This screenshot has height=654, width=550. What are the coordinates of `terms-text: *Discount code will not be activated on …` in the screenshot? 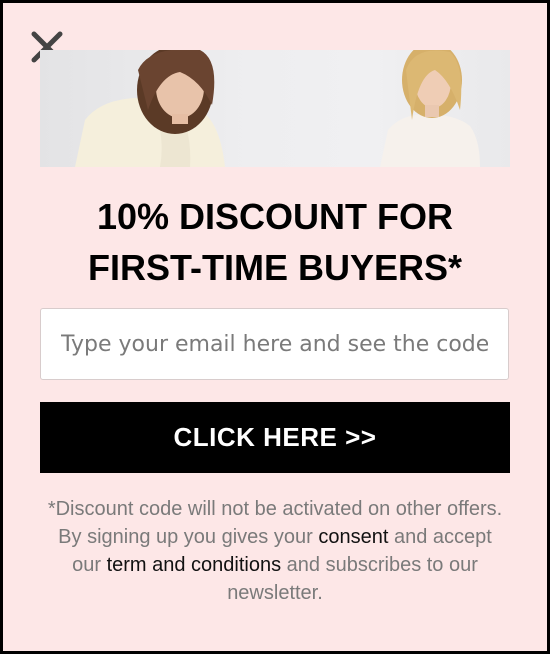 It's located at (275, 551).